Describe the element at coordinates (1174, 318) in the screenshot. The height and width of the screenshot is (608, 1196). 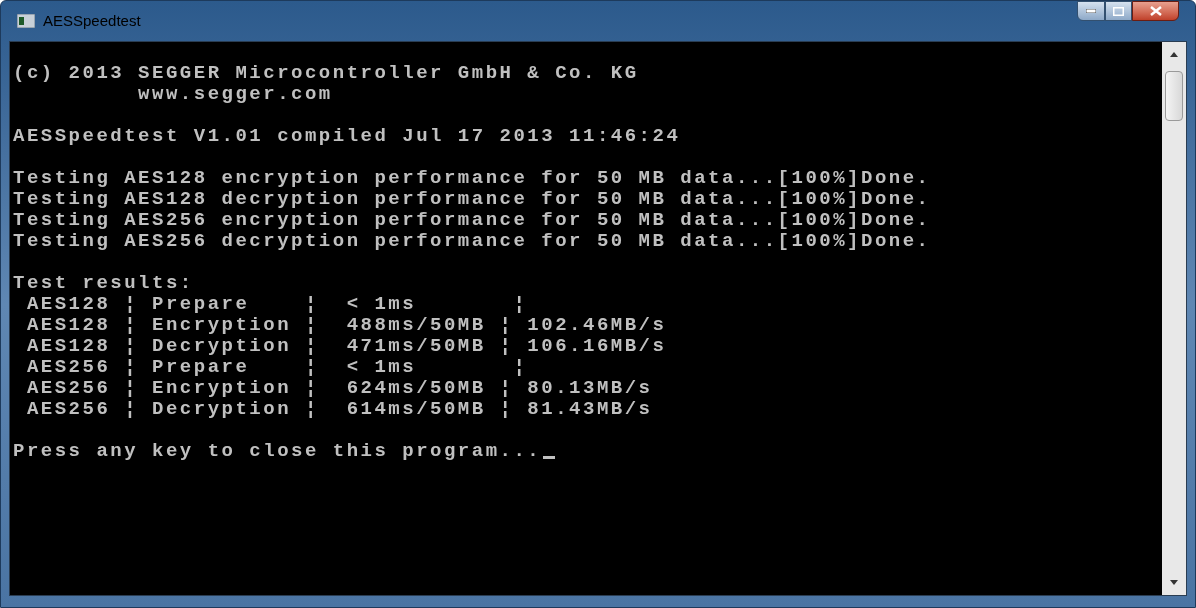
I see `scrollbar` at that location.